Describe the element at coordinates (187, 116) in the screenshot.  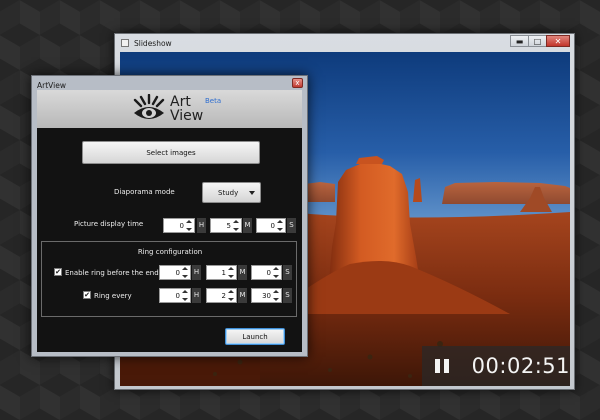
I see `logo-word-view: View` at that location.